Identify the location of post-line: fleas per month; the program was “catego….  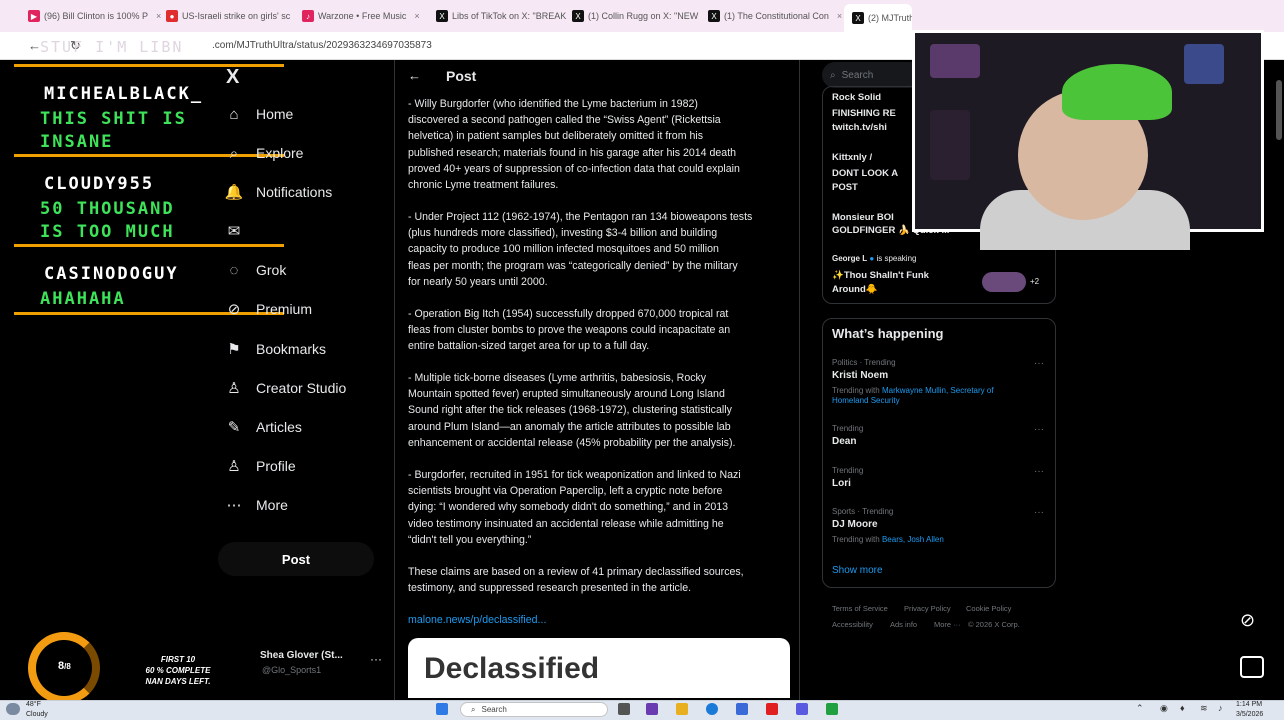
(573, 265).